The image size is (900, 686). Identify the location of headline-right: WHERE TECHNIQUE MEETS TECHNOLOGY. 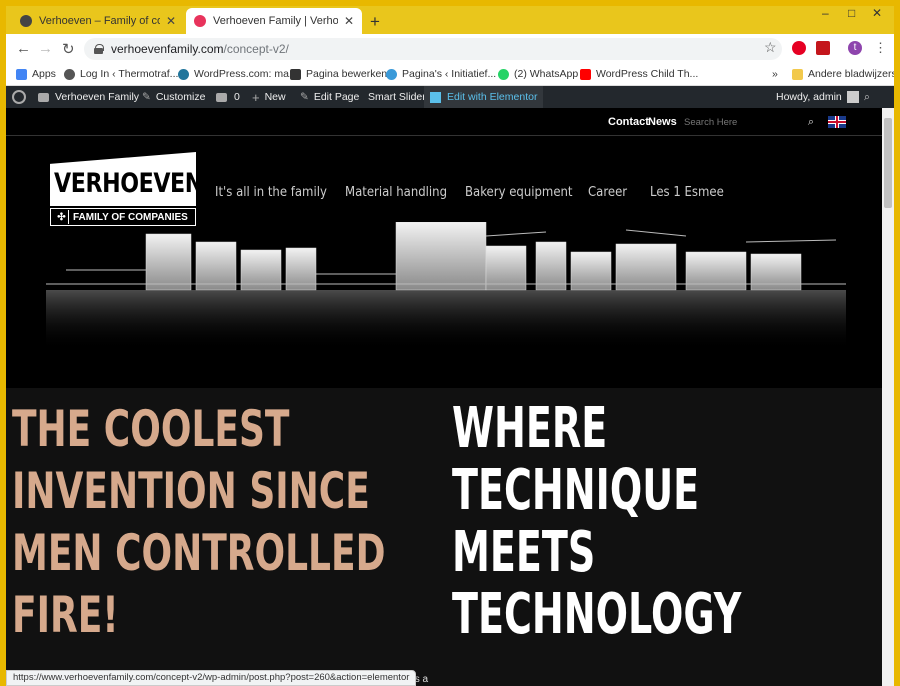
(596, 522).